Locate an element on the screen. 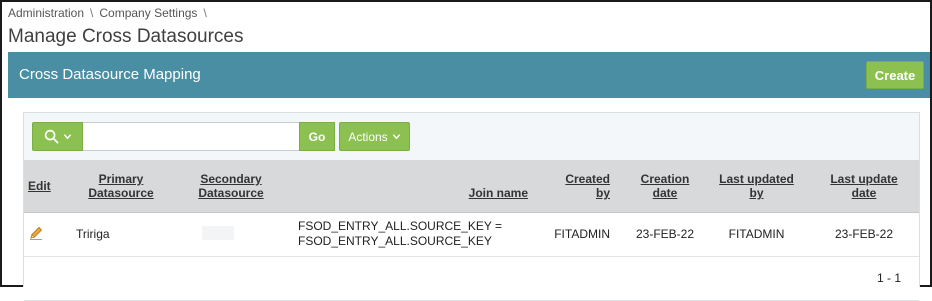 This screenshot has height=301, width=932. breadcrumb-item-company-settings: Company Settings is located at coordinates (148, 13).